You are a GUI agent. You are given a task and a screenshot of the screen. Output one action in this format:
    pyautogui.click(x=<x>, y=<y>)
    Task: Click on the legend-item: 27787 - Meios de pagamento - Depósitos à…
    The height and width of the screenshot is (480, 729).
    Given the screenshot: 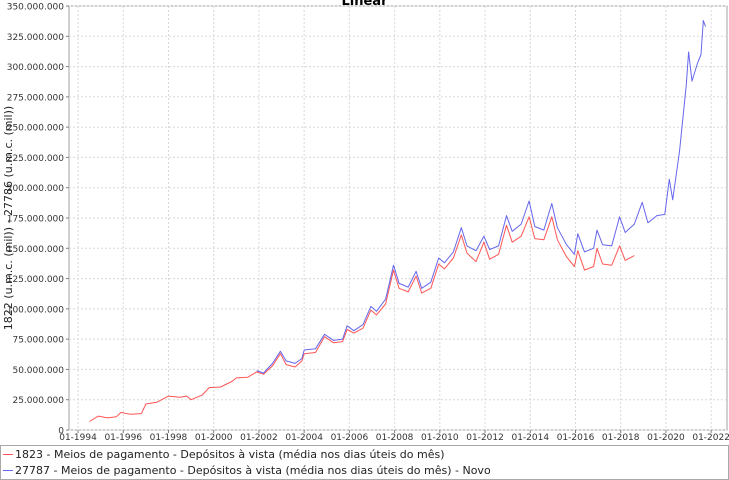 What is the action you would take?
    pyautogui.click(x=364, y=470)
    